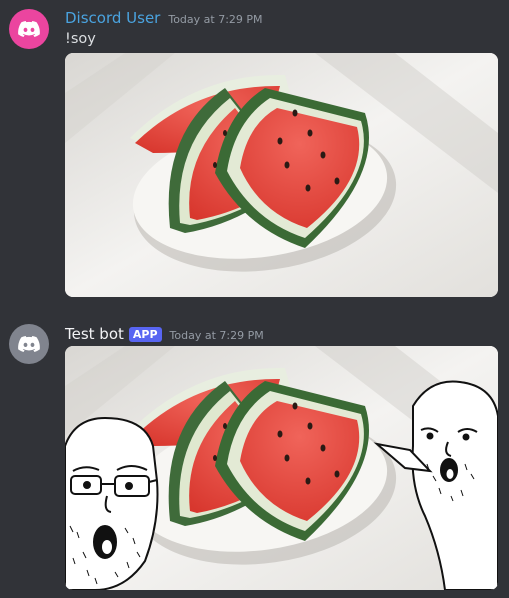  I want to click on app-badge: APP, so click(145, 334).